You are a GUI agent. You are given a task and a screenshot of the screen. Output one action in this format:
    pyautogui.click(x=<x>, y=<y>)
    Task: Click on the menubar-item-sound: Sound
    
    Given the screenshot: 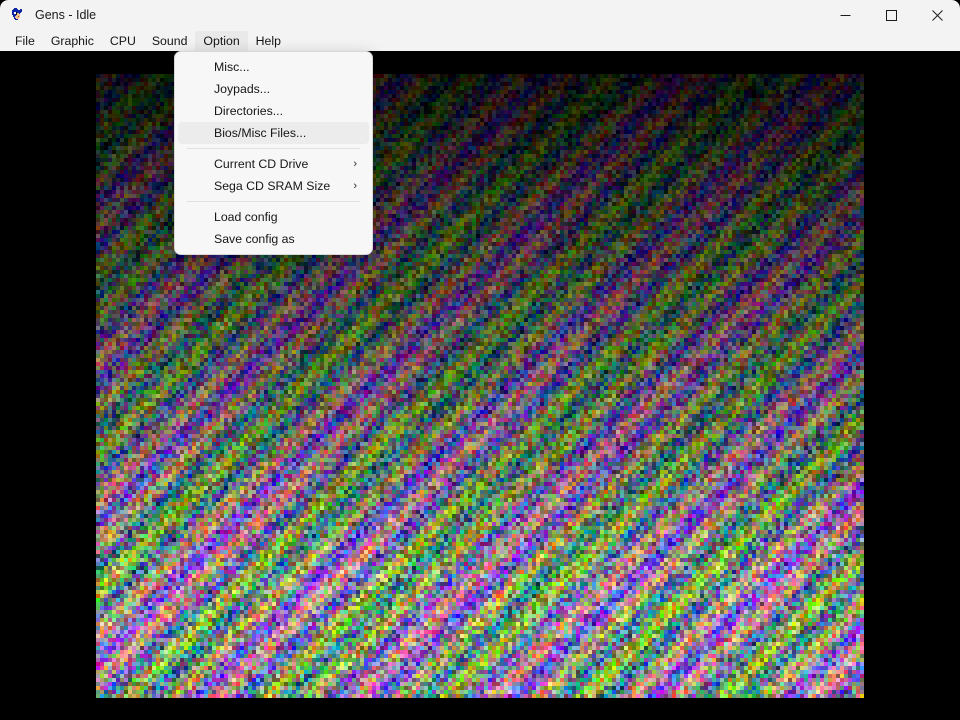 What is the action you would take?
    pyautogui.click(x=170, y=41)
    